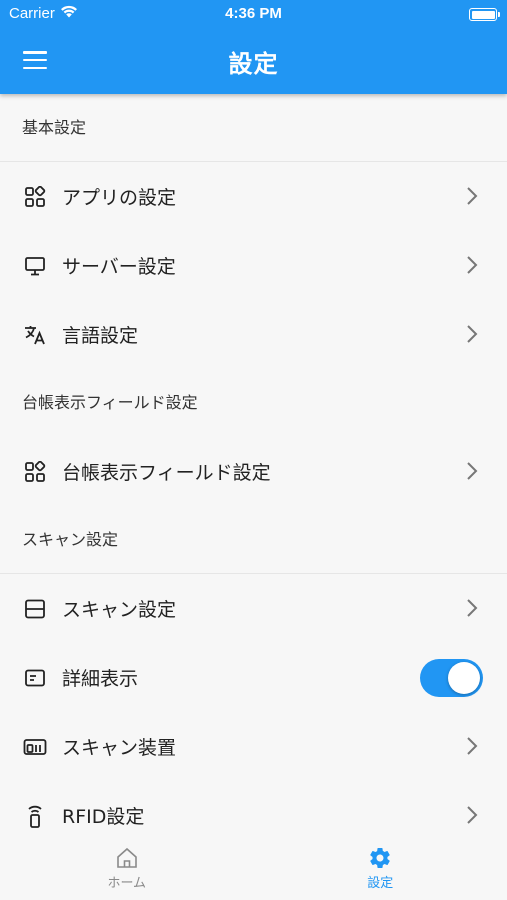  I want to click on settings-item-label: スキャン装置, so click(119, 748).